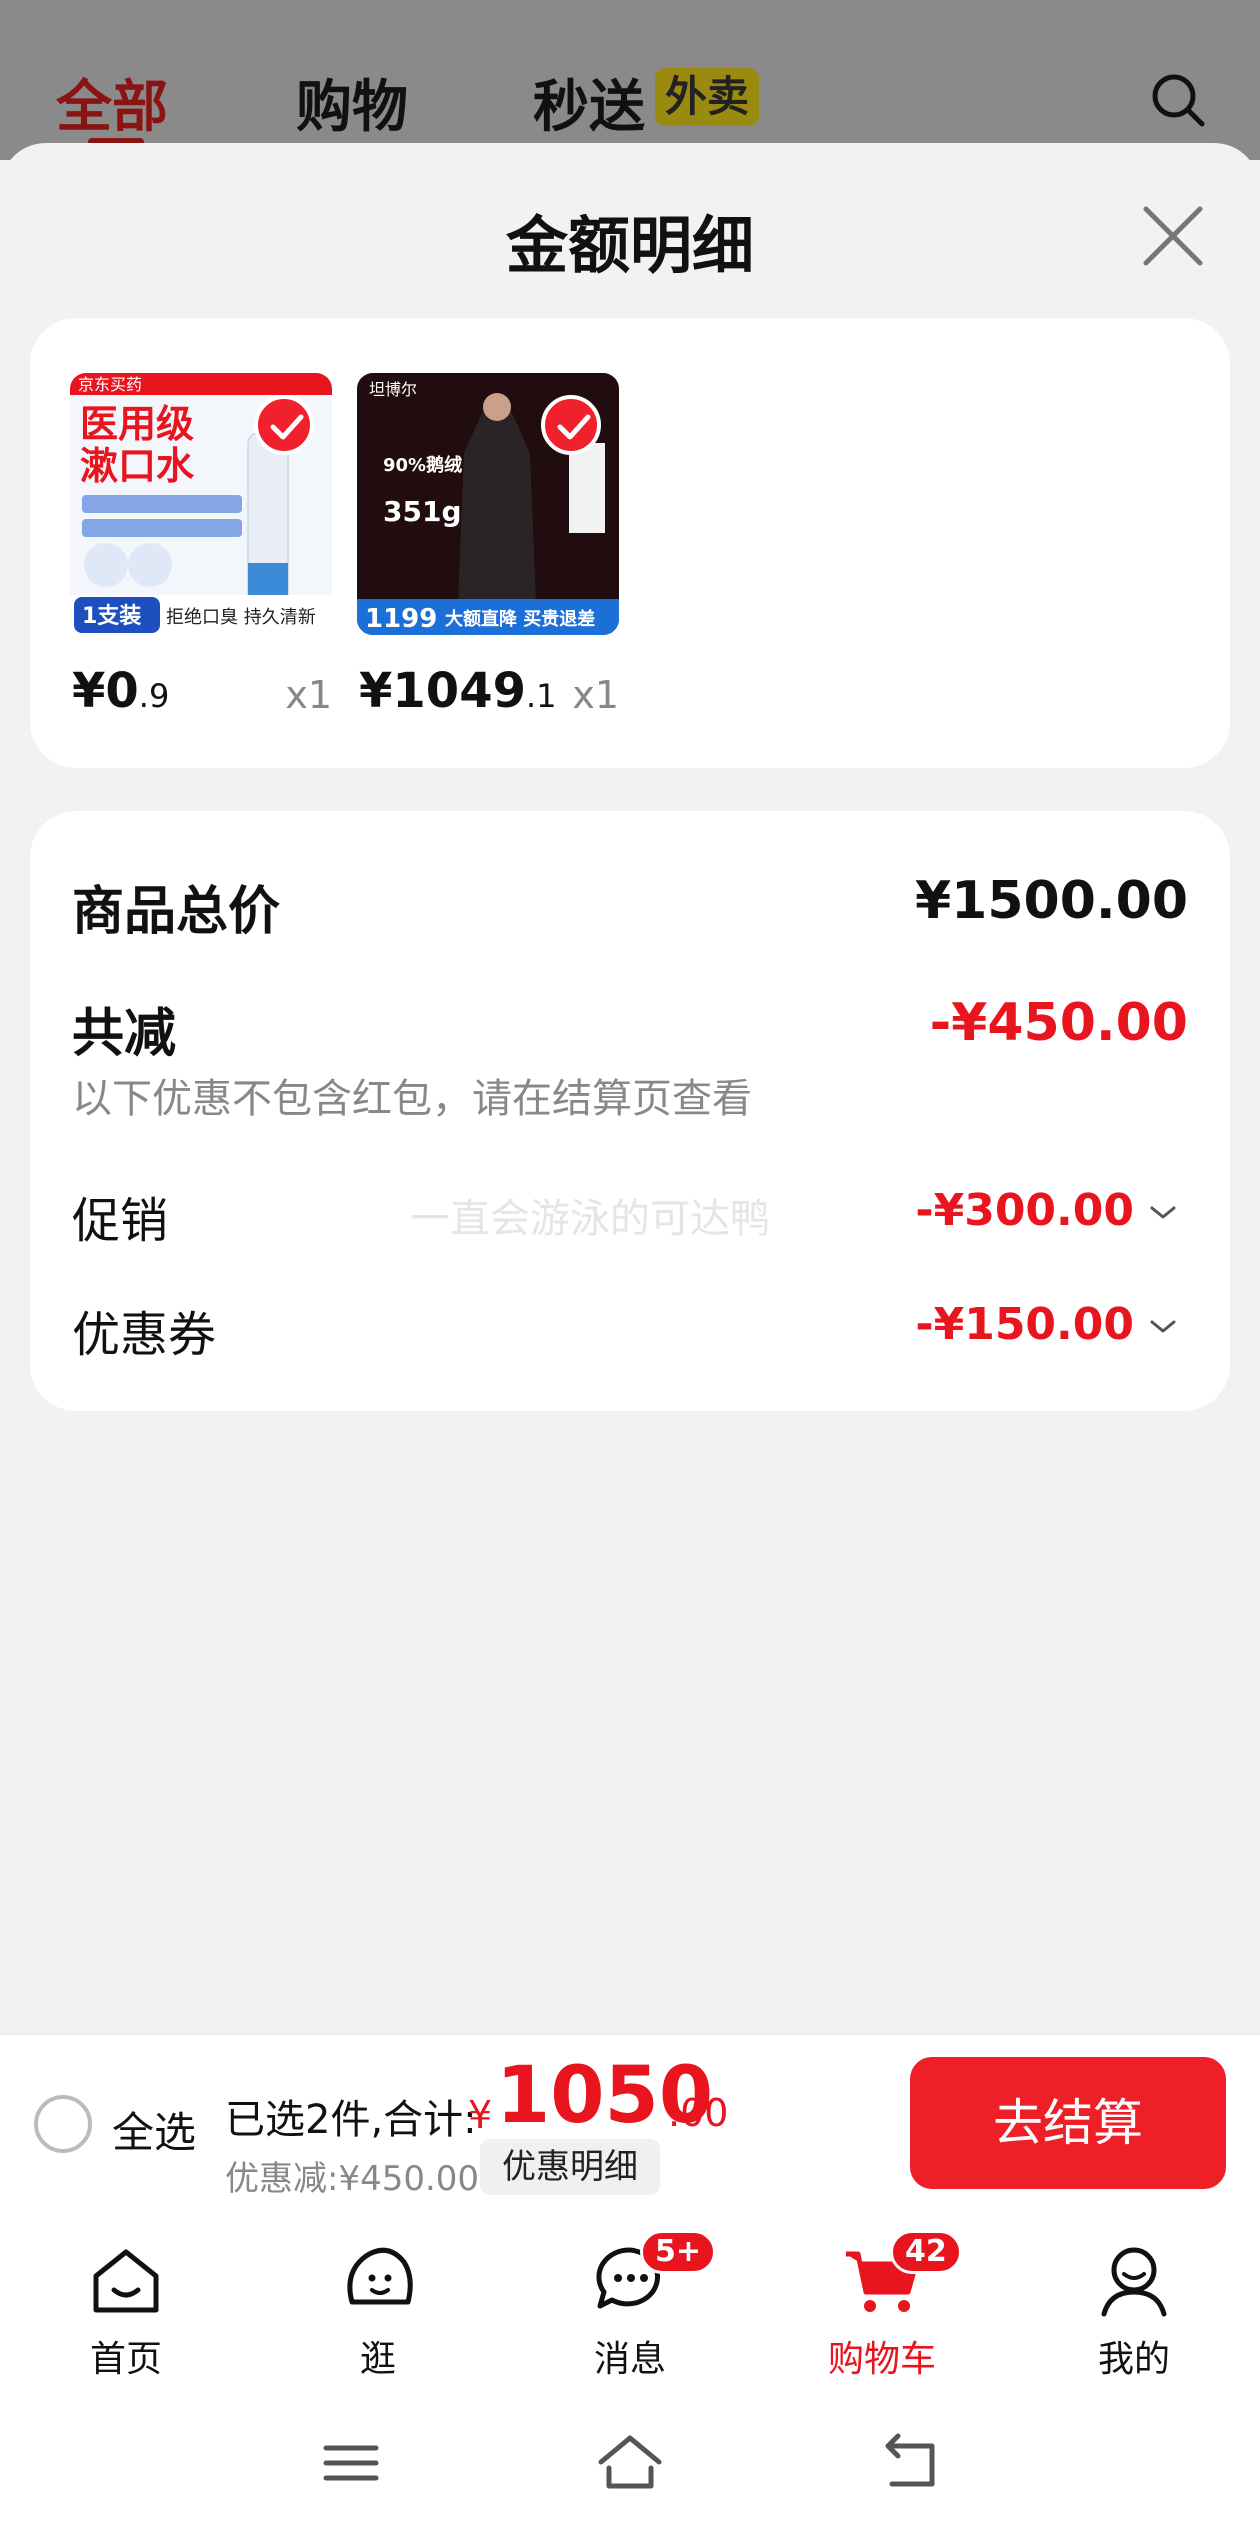  Describe the element at coordinates (377, 2359) in the screenshot. I see `nav-label: 逛` at that location.